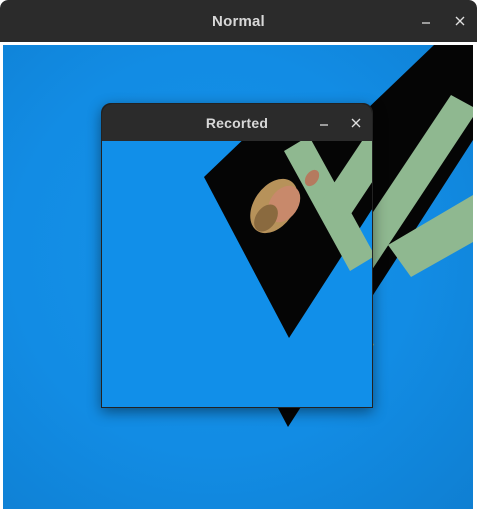 This screenshot has height=509, width=477. I want to click on main-window-title: Normal, so click(238, 21).